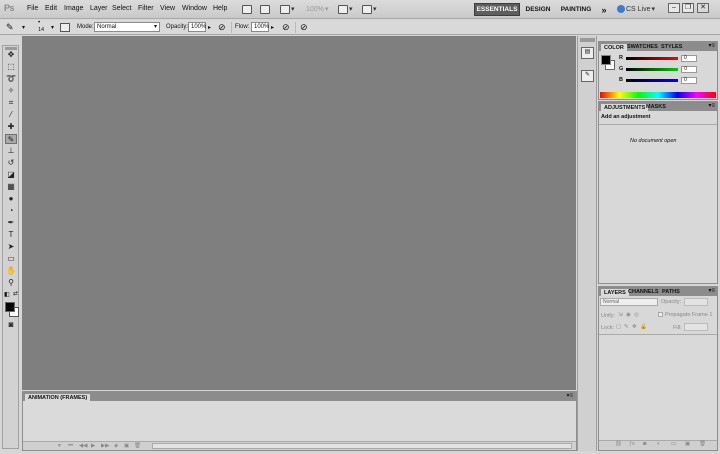 This screenshot has height=454, width=720. I want to click on link-layers-icon: ⛓, so click(618, 444).